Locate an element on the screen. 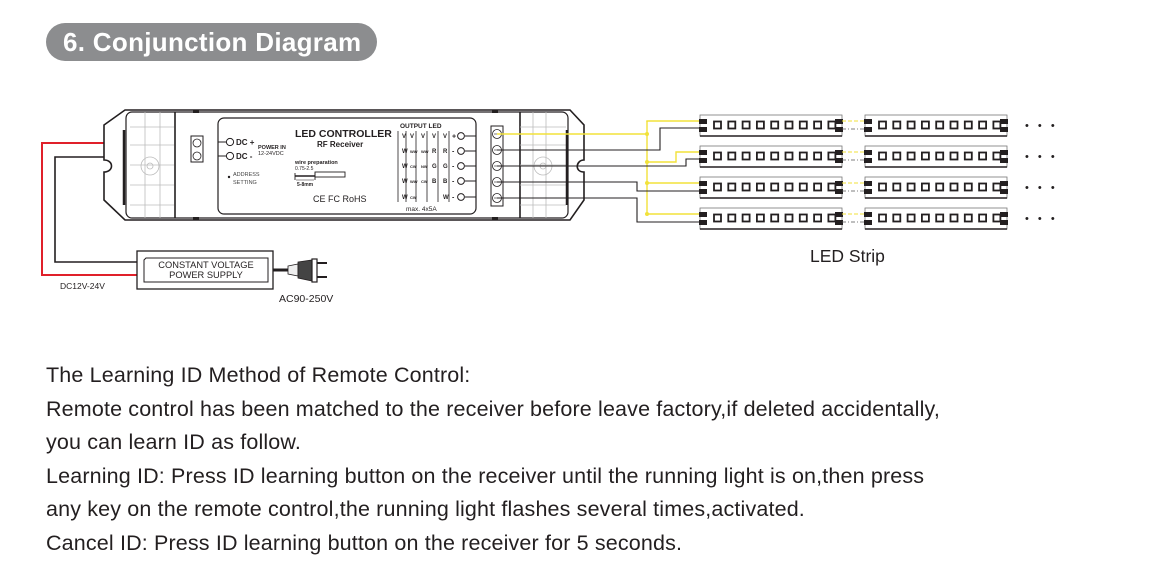 The image size is (1150, 572). wire-strip-length: 5-8mm is located at coordinates (305, 185).